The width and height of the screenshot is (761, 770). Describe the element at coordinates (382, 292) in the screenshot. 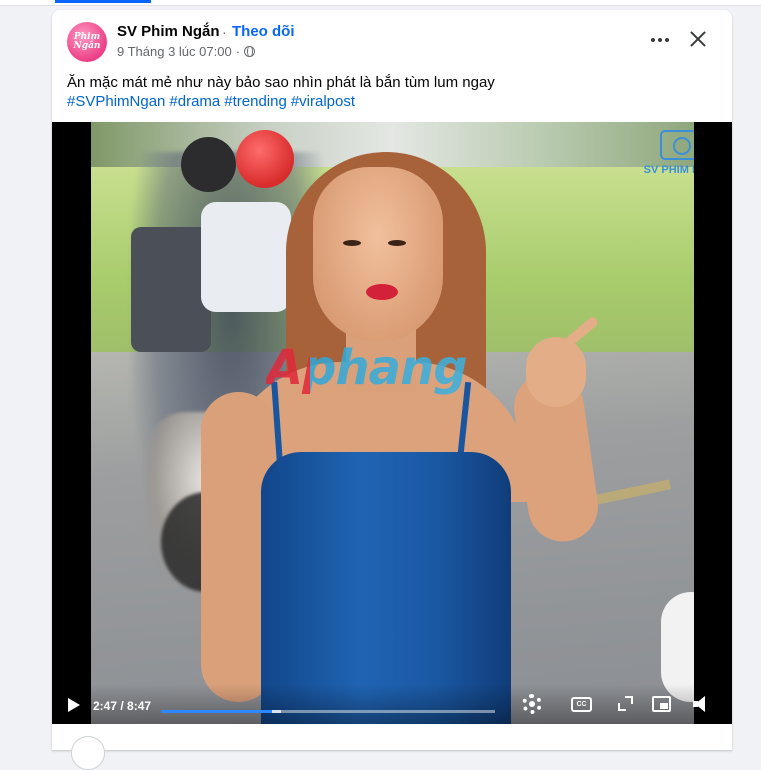

I see `woman-lips` at that location.